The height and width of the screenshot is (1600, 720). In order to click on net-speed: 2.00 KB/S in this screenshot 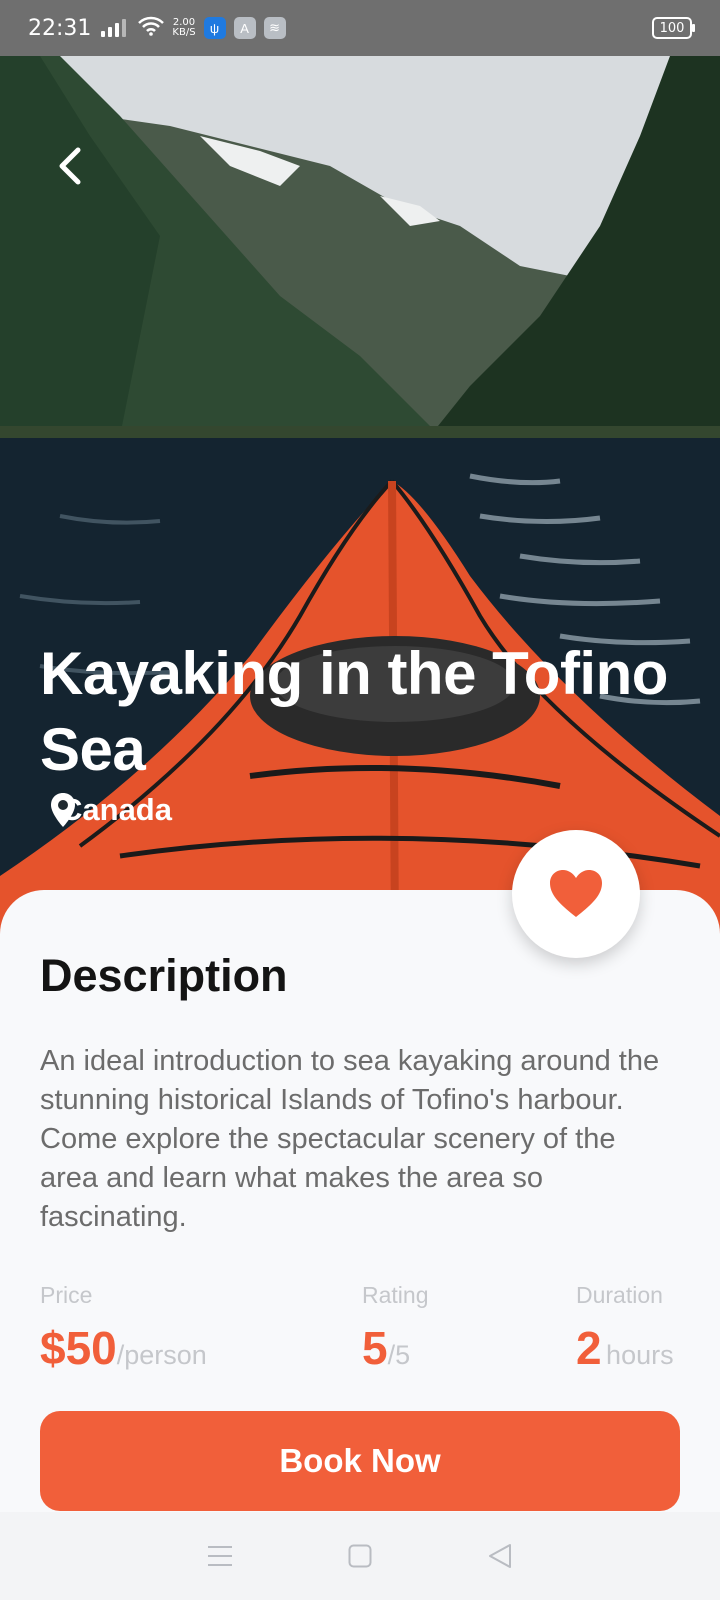, I will do `click(183, 28)`.